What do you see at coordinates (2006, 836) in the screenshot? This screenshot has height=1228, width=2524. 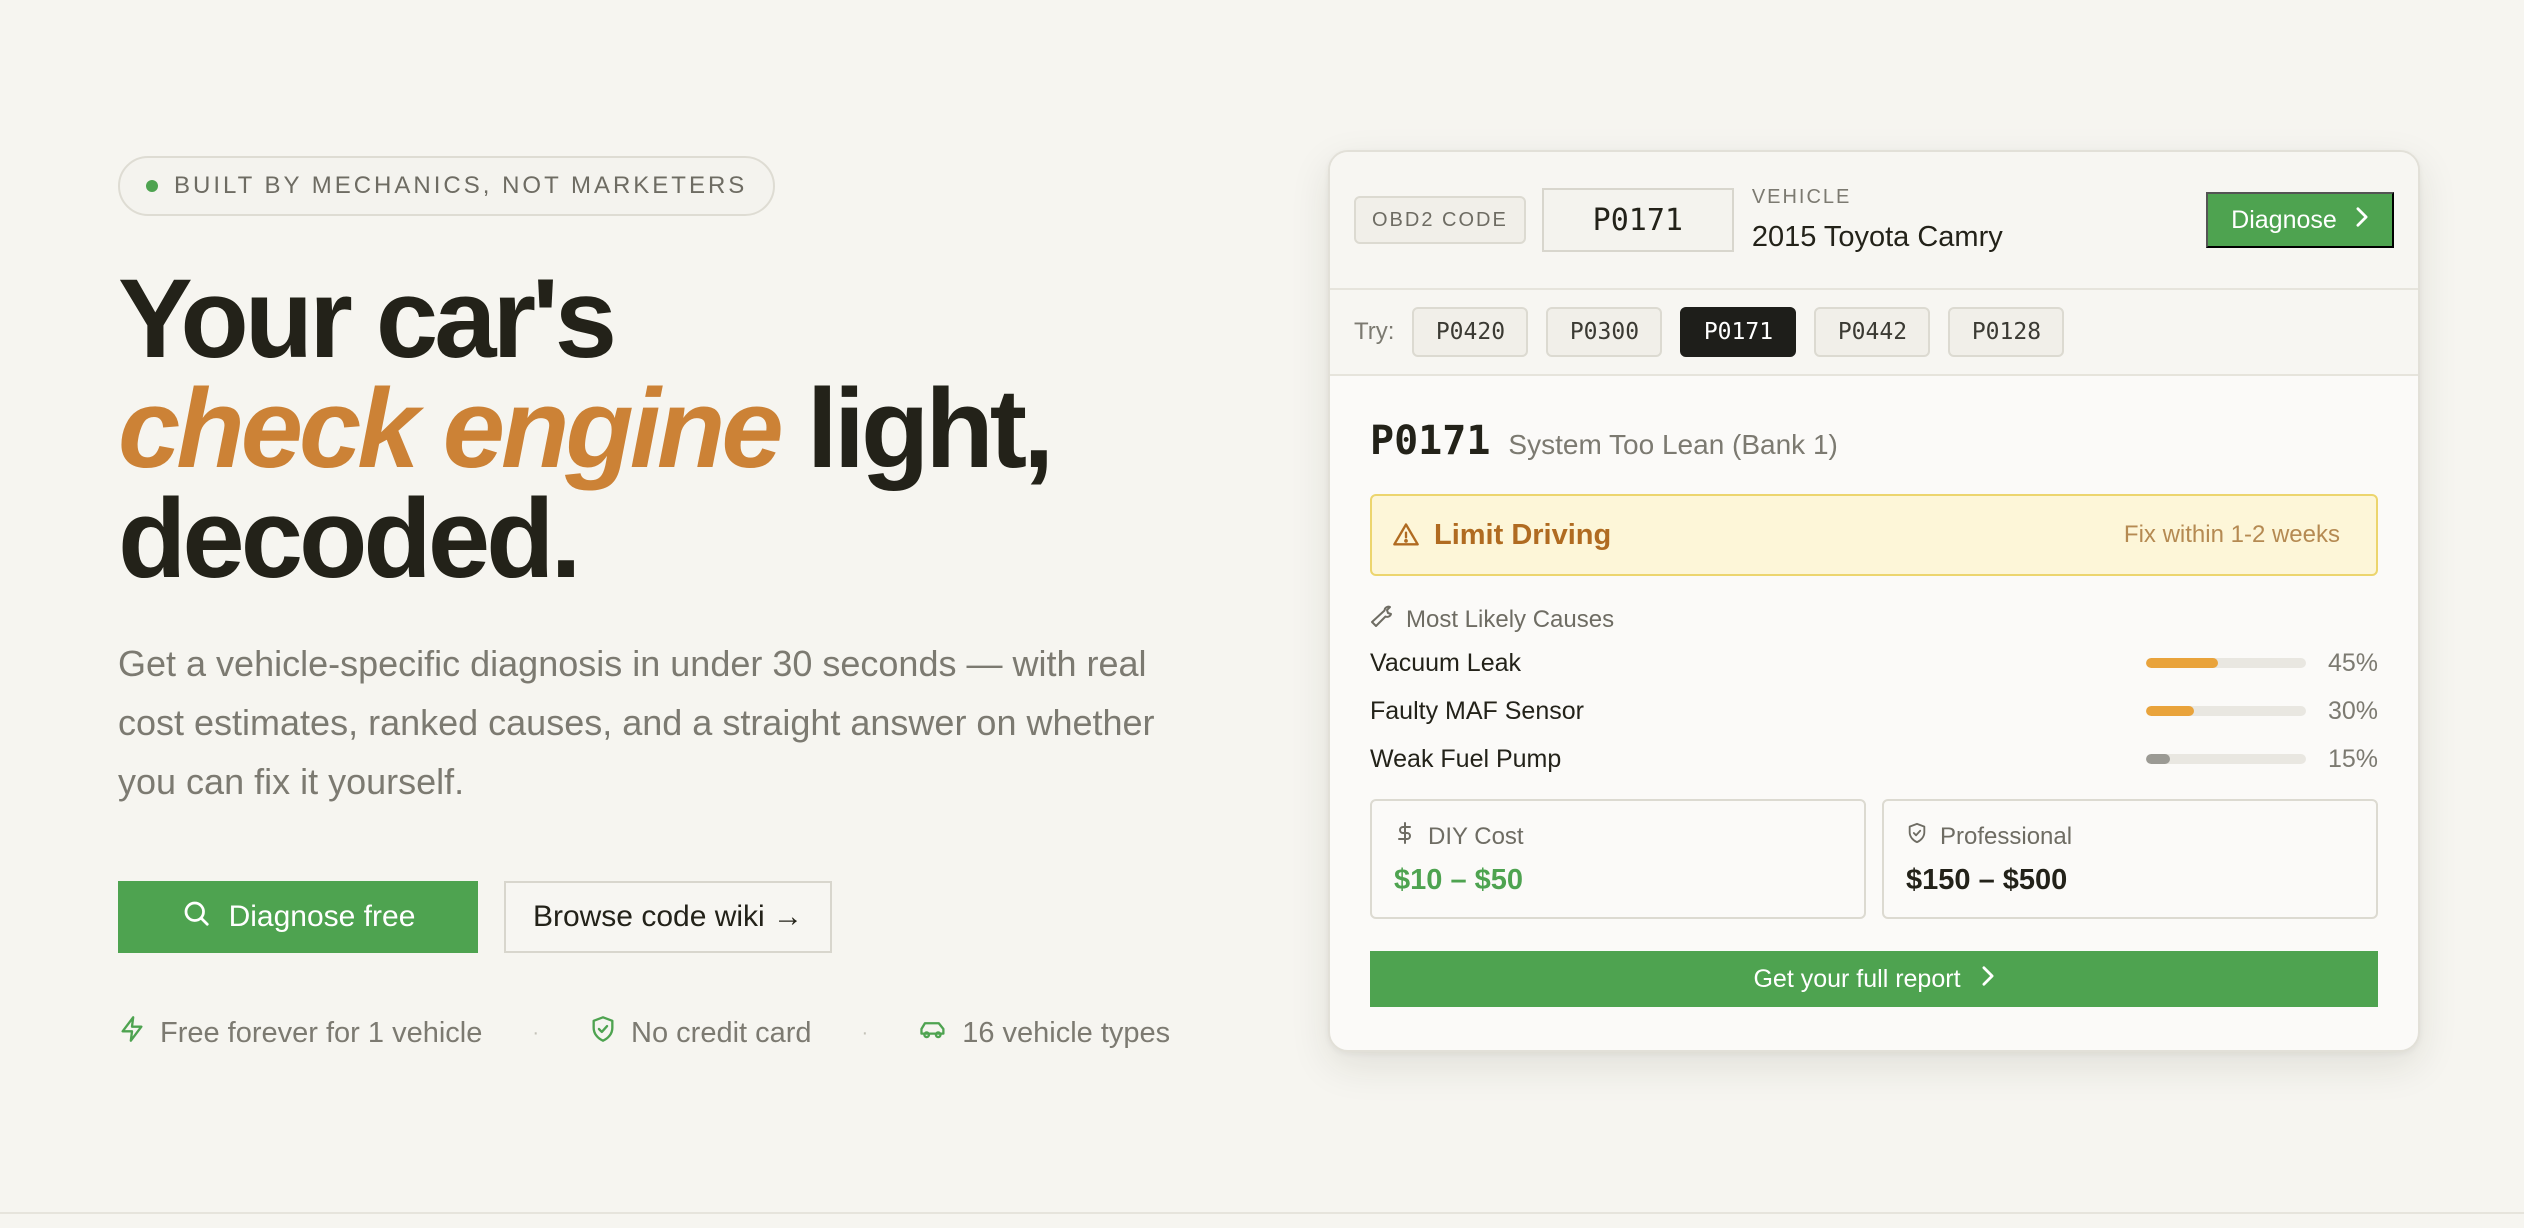 I see `professional-cost-label-text: Professional` at bounding box center [2006, 836].